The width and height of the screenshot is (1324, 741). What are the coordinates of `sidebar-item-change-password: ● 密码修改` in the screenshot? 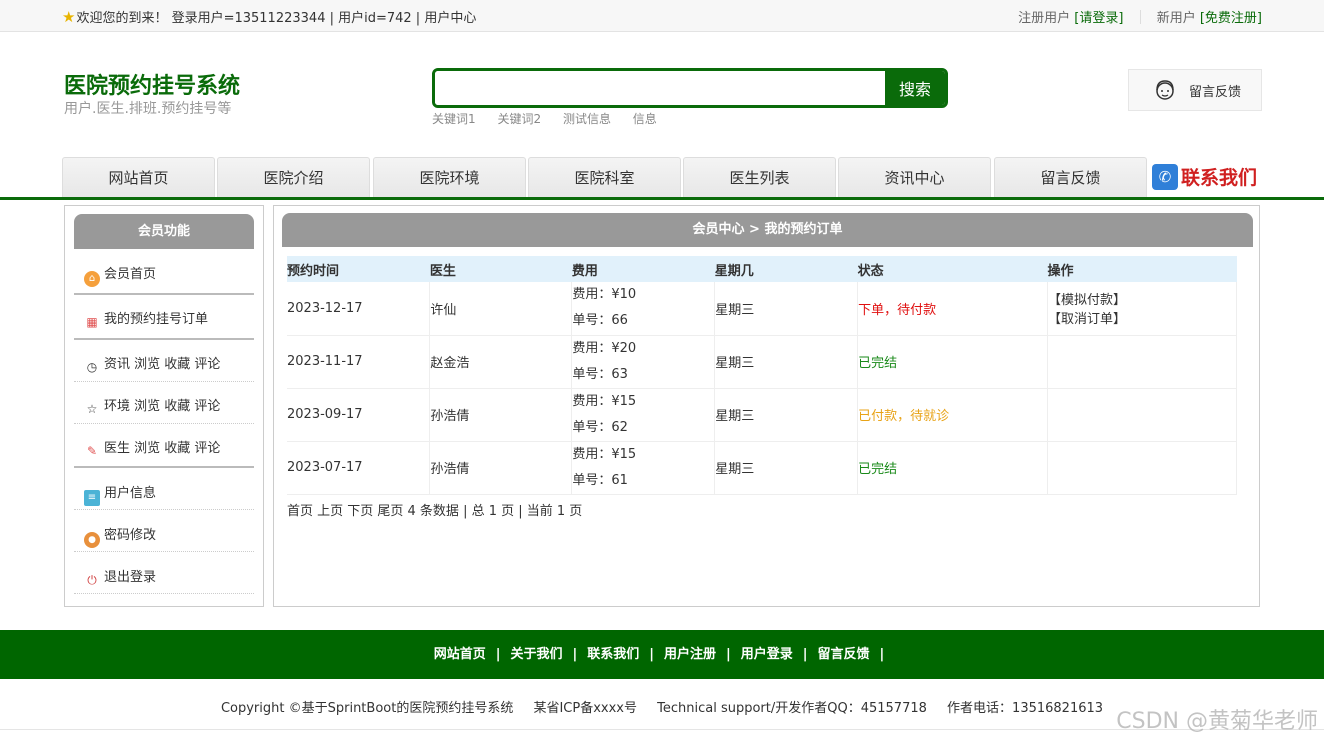 It's located at (164, 536).